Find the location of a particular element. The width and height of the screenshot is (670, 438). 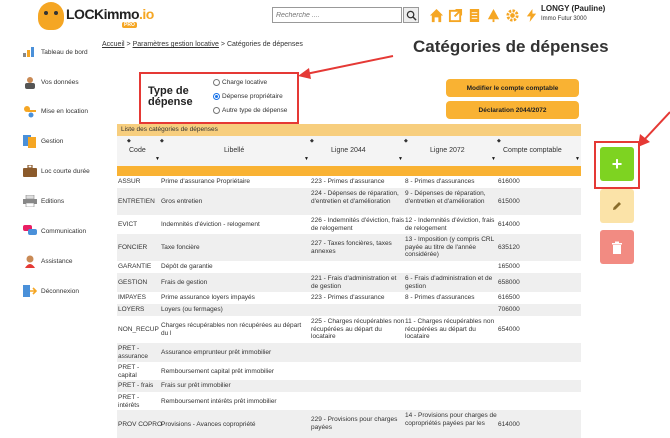

sidebar-item-loc-courte: Loc courte durée is located at coordinates (56, 171).